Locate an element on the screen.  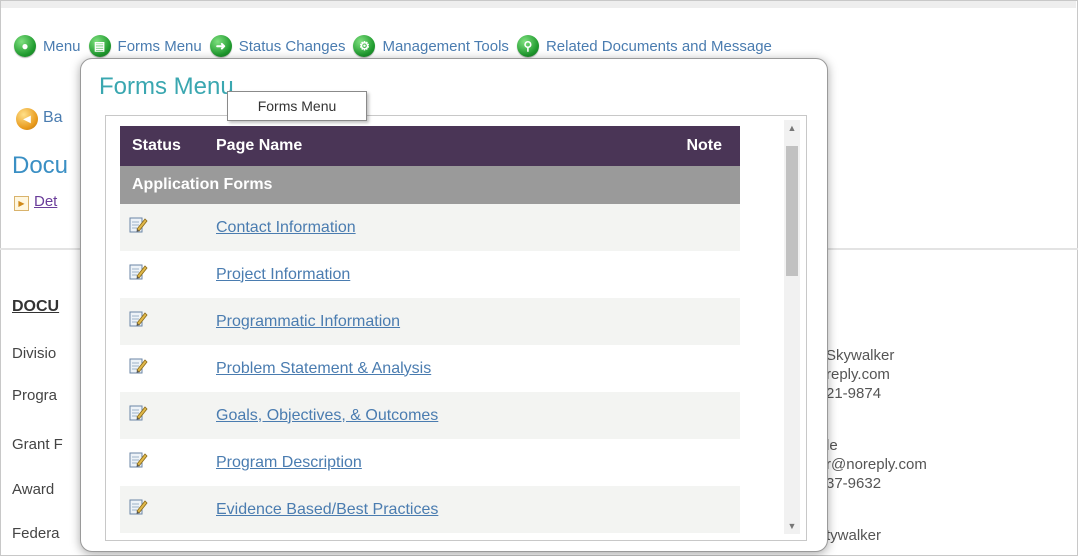
table-row: Goals, Objectives, & Outcomes is located at coordinates (430, 415).